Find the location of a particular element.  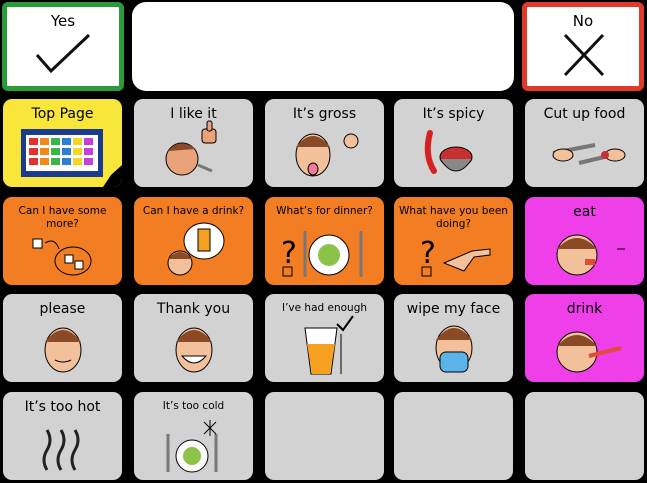

pointing-hand-icon: ? is located at coordinates (455, 256).